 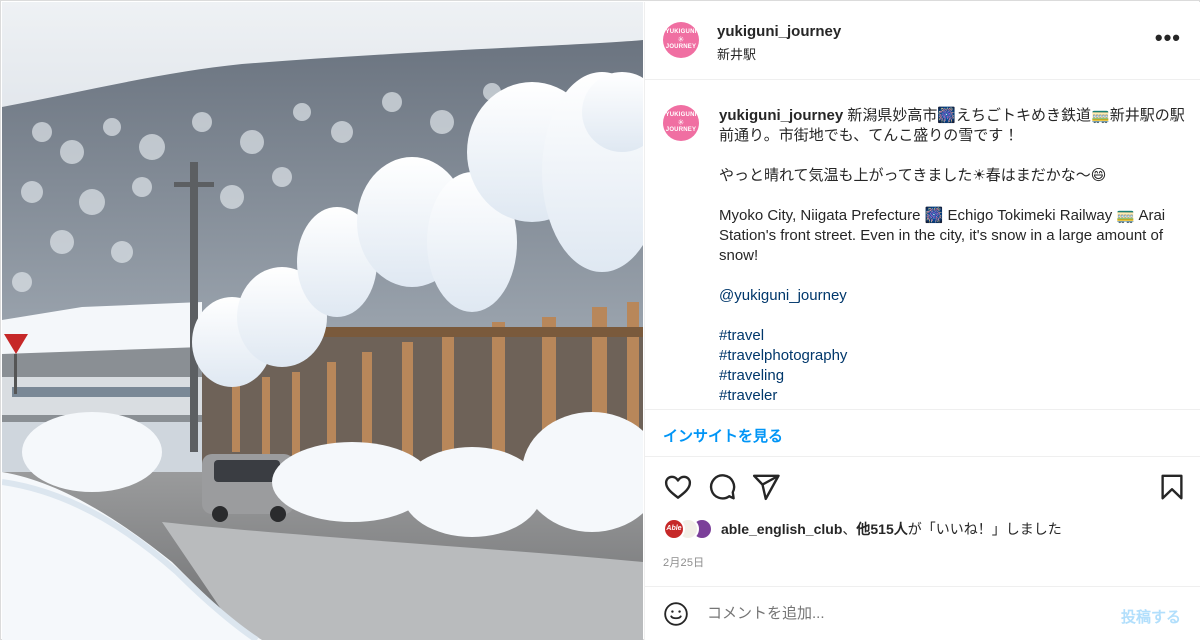 I want to click on comment-input, so click(x=897, y=613).